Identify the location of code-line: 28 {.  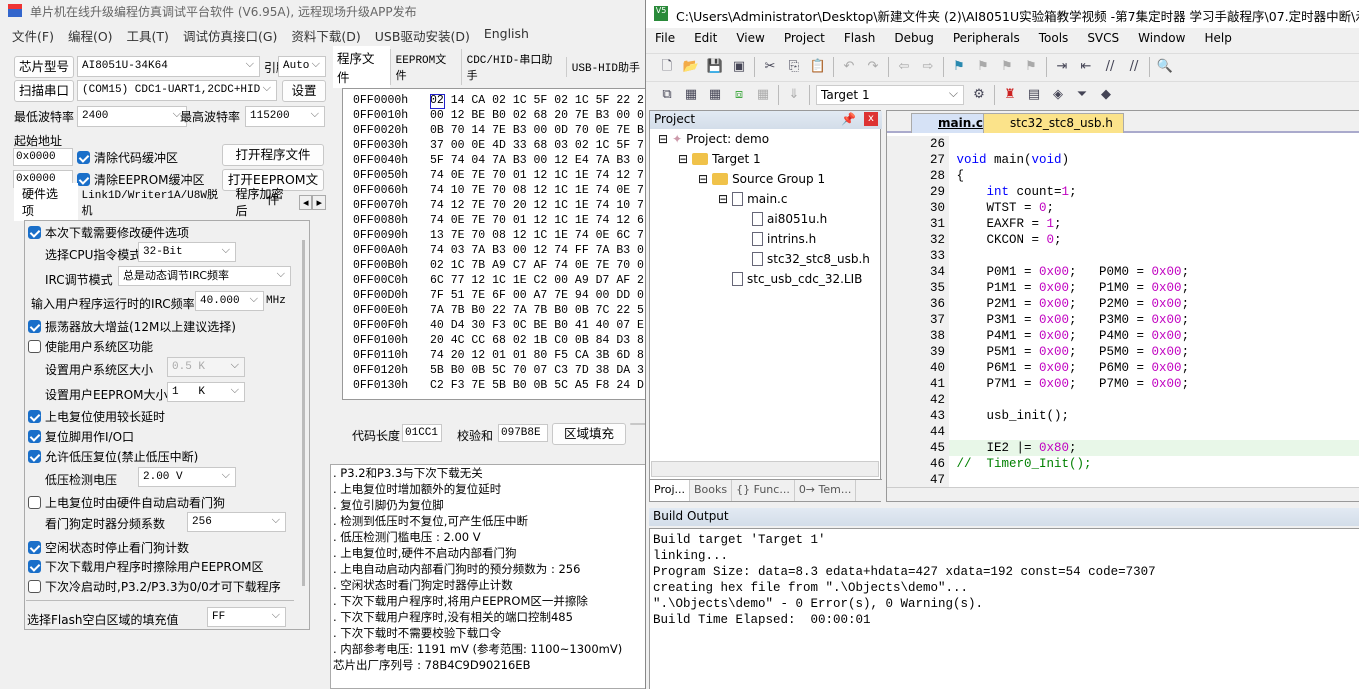
(1123, 176).